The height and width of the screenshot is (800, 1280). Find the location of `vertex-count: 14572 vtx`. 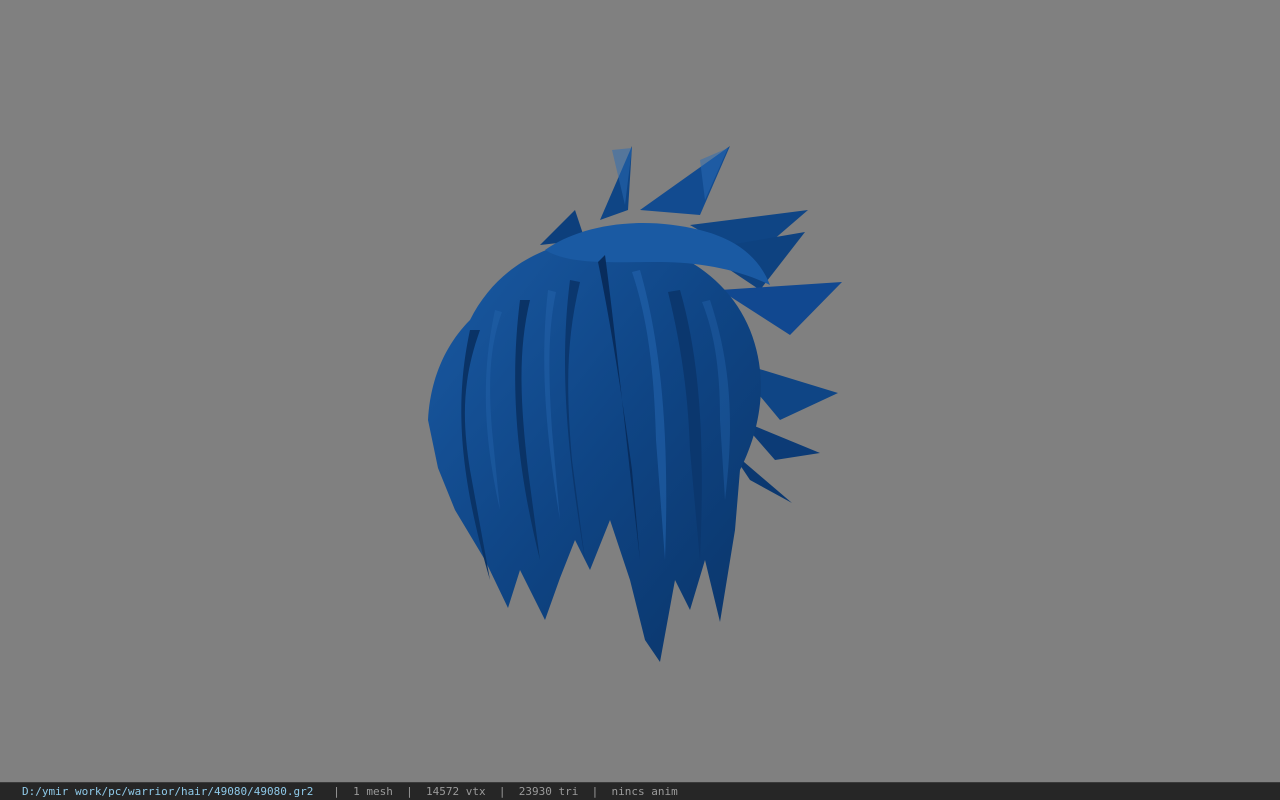

vertex-count: 14572 vtx is located at coordinates (456, 791).